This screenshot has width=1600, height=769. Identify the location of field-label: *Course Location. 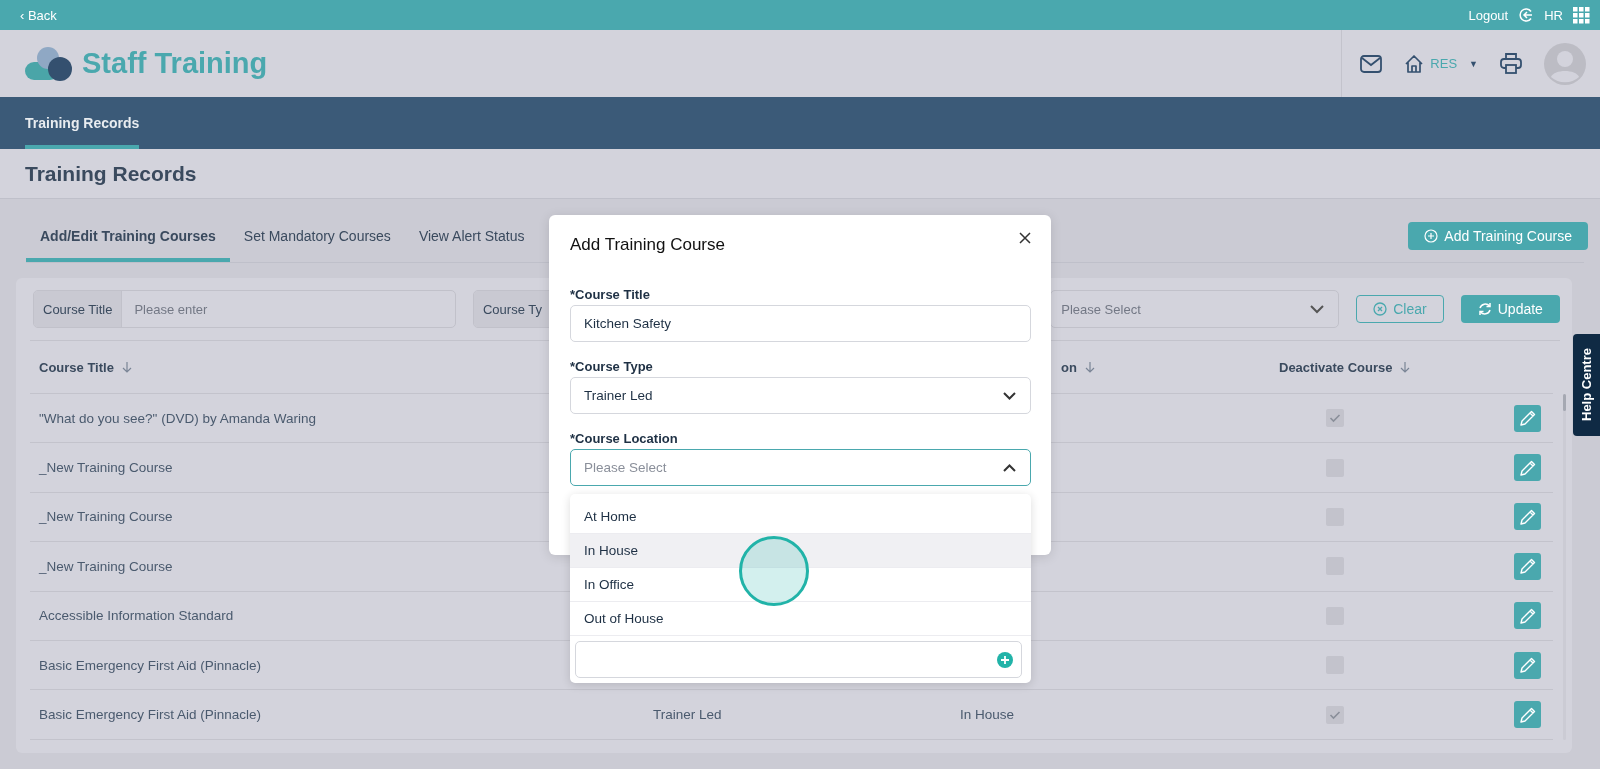
(624, 438).